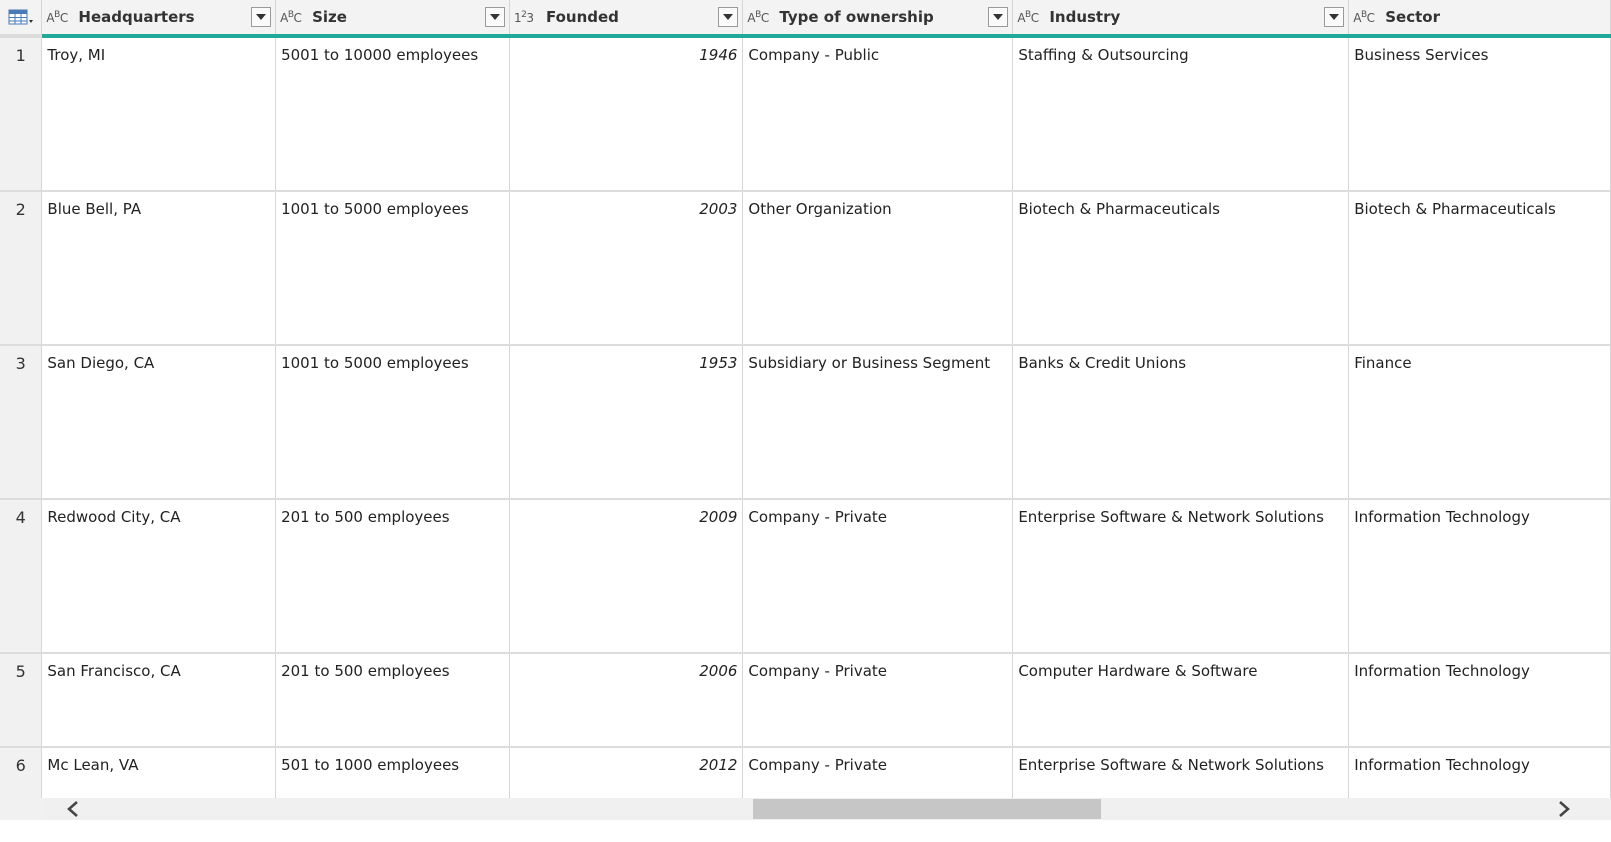 This screenshot has width=1611, height=842. Describe the element at coordinates (159, 114) in the screenshot. I see `cell-headquarters: Troy, MI` at that location.